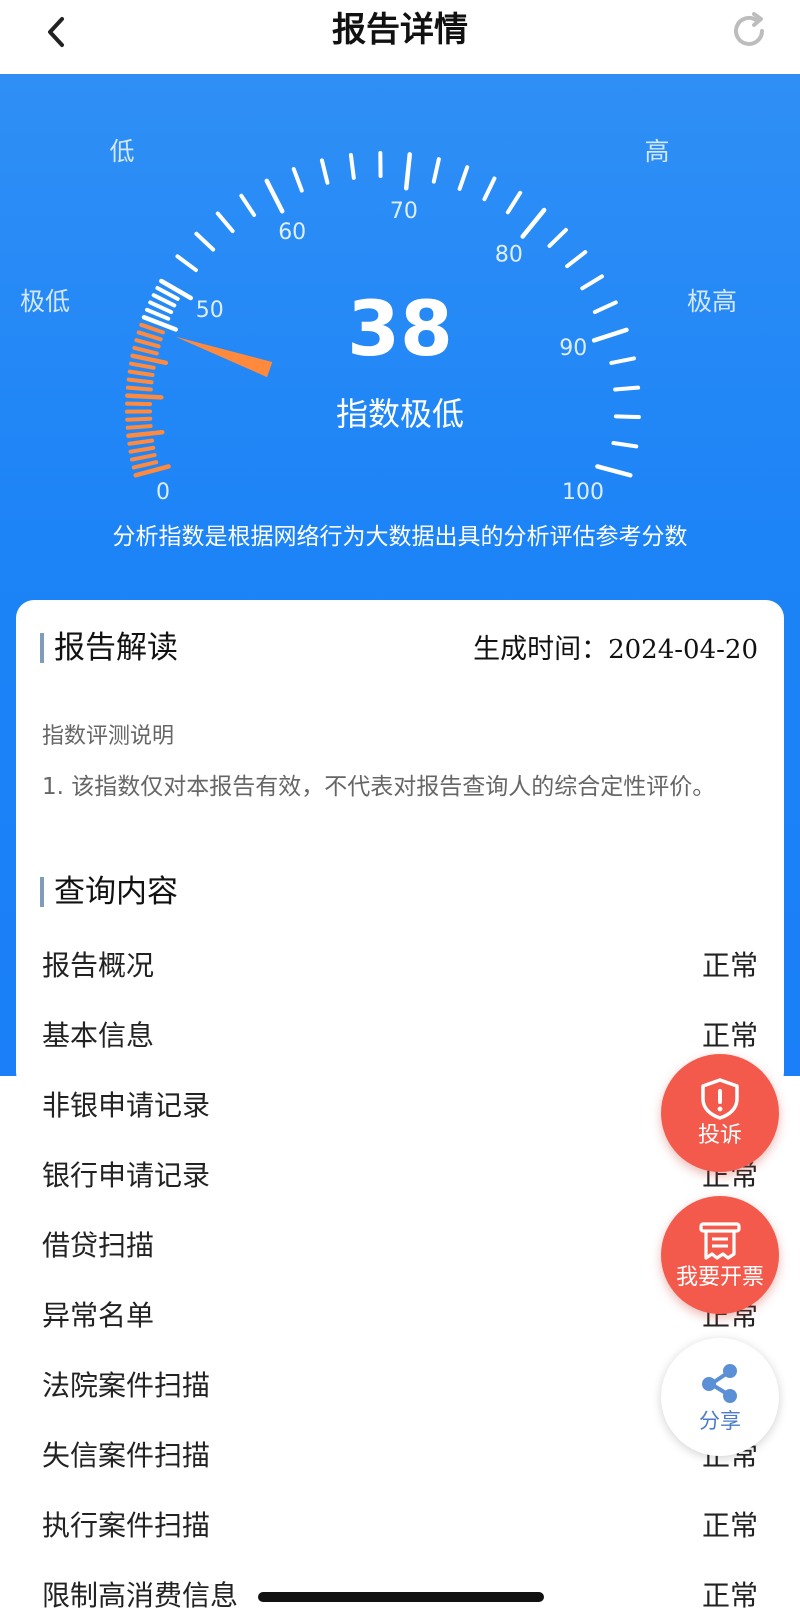 The width and height of the screenshot is (800, 1618). What do you see at coordinates (116, 892) in the screenshot?
I see `query-section-title: 查询内容` at bounding box center [116, 892].